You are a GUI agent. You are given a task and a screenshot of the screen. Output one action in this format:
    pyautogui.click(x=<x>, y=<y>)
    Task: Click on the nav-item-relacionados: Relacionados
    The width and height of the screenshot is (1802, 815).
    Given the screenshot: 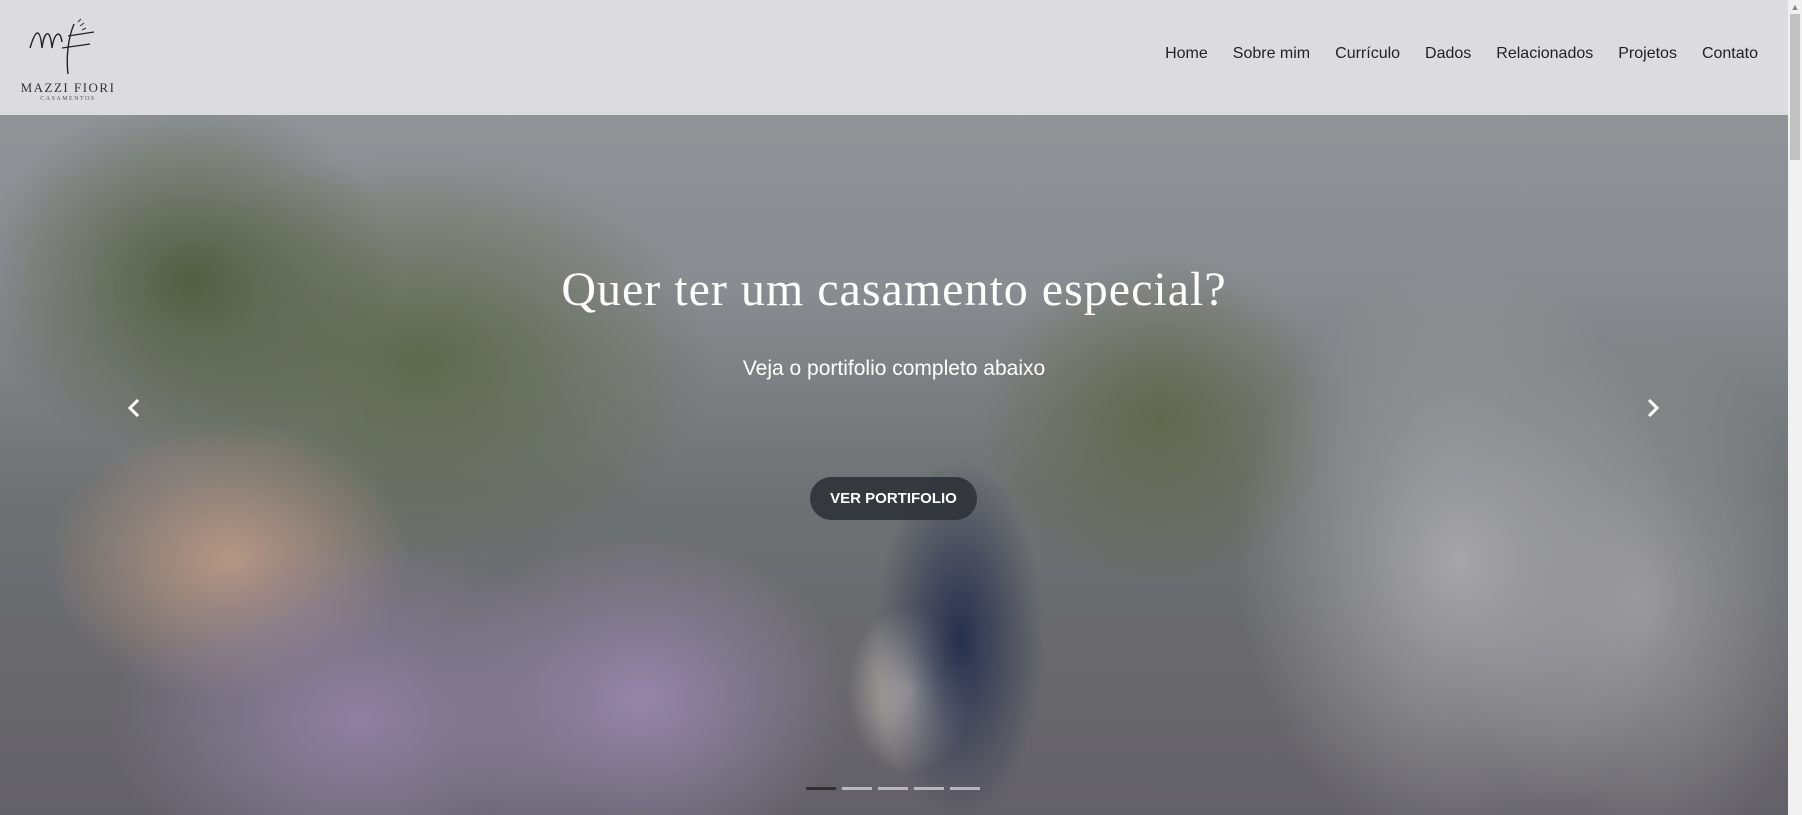 What is the action you would take?
    pyautogui.click(x=1544, y=54)
    